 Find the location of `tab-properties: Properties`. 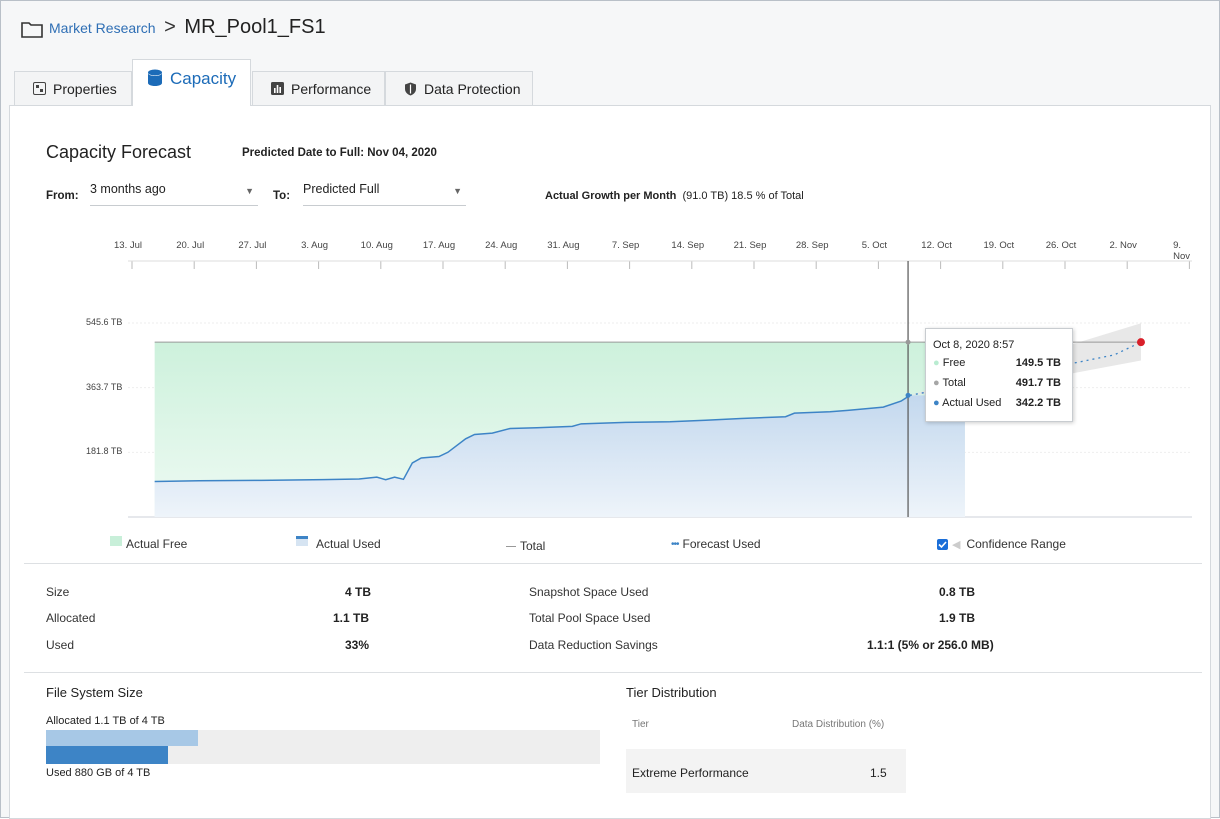

tab-properties: Properties is located at coordinates (73, 88).